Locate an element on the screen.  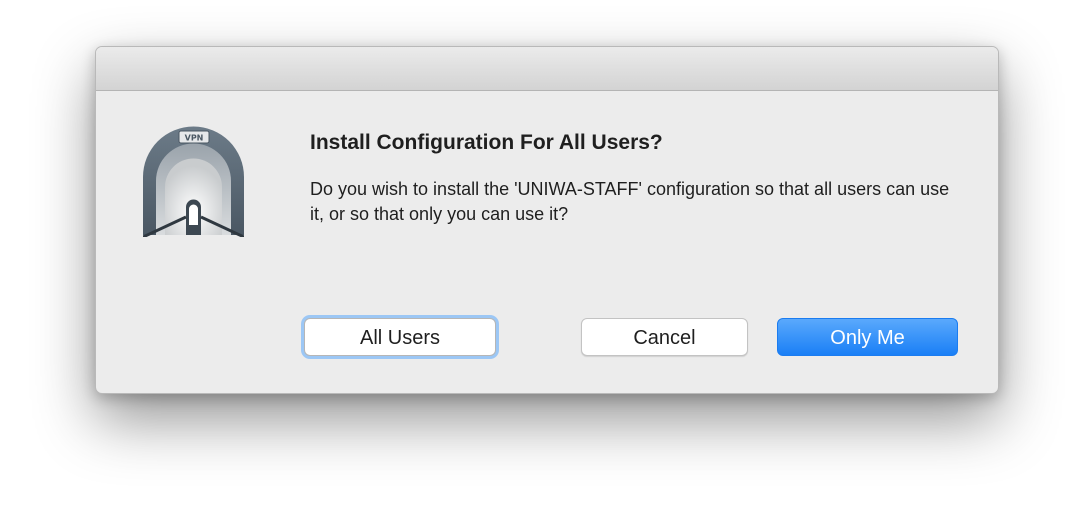
vpn-tunnel-icon: VPN is located at coordinates (193, 181).